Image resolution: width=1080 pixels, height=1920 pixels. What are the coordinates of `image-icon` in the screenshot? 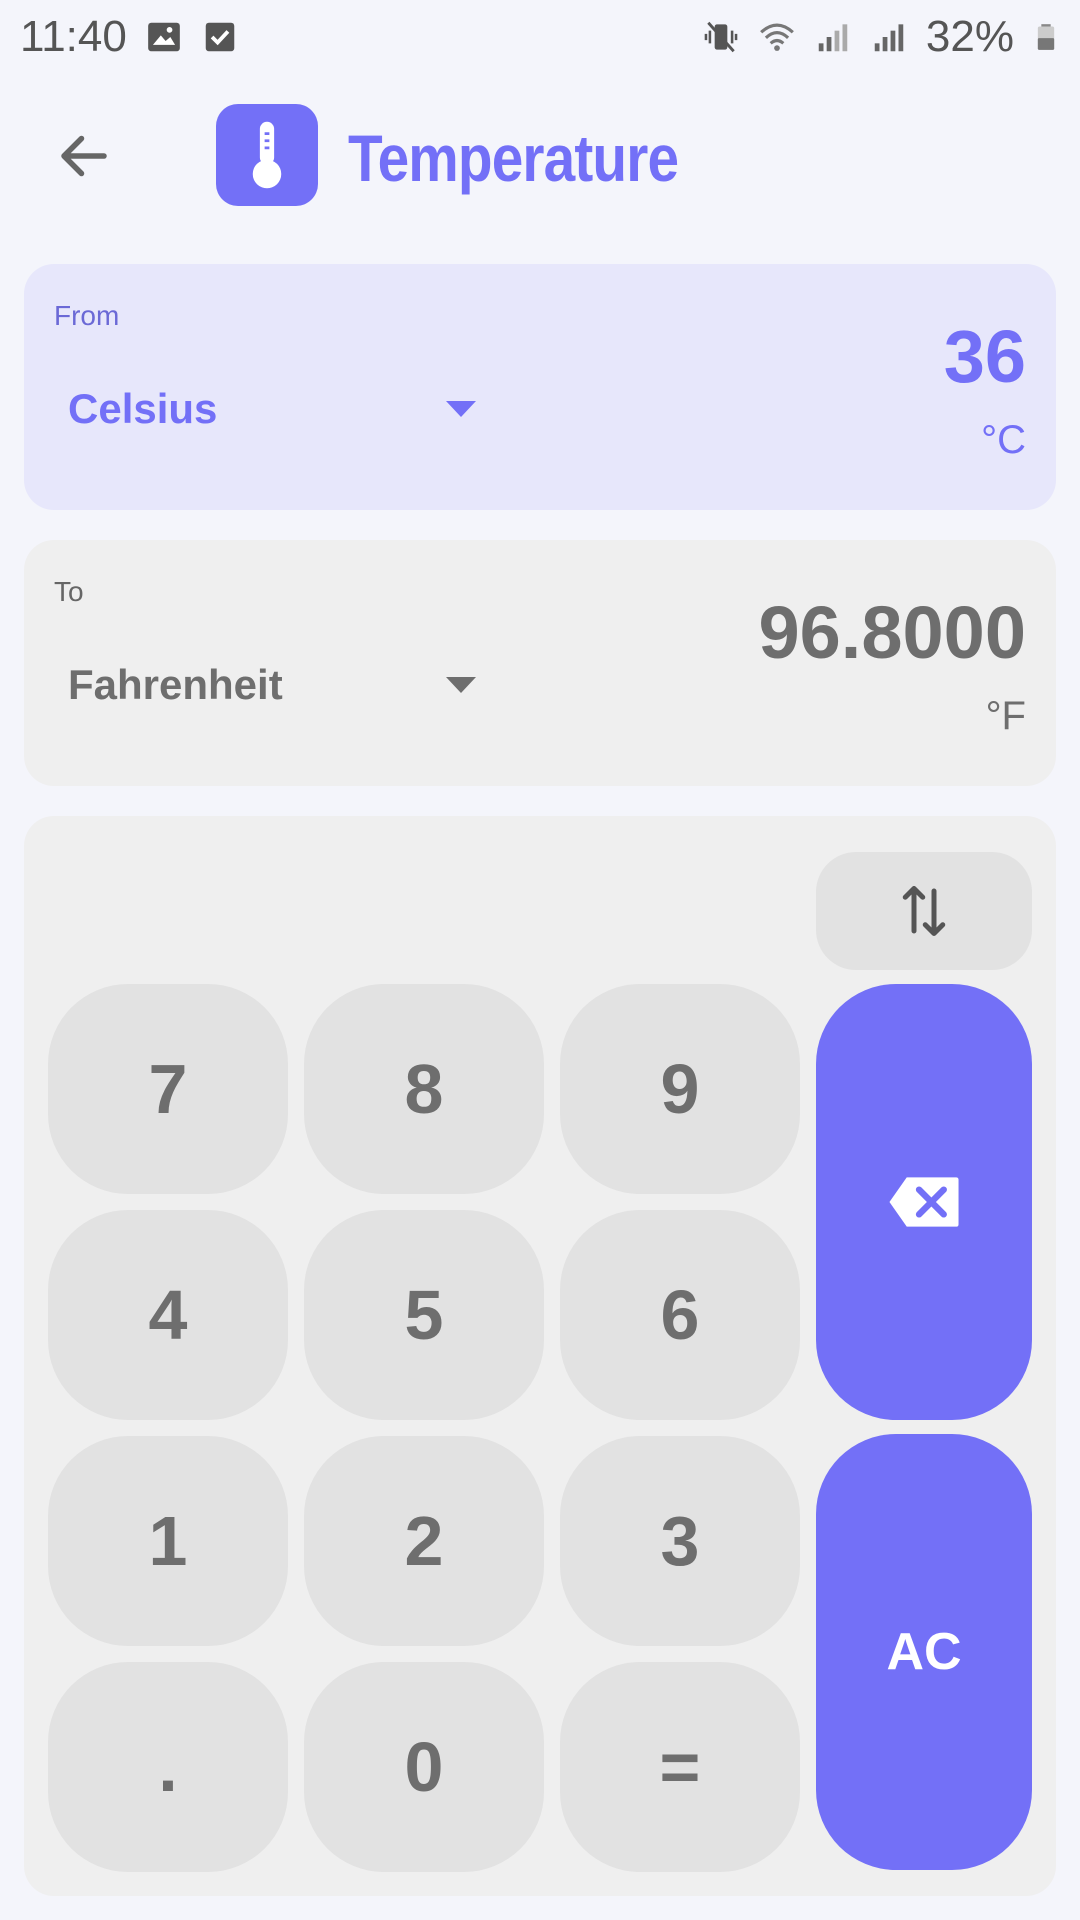 It's located at (164, 37).